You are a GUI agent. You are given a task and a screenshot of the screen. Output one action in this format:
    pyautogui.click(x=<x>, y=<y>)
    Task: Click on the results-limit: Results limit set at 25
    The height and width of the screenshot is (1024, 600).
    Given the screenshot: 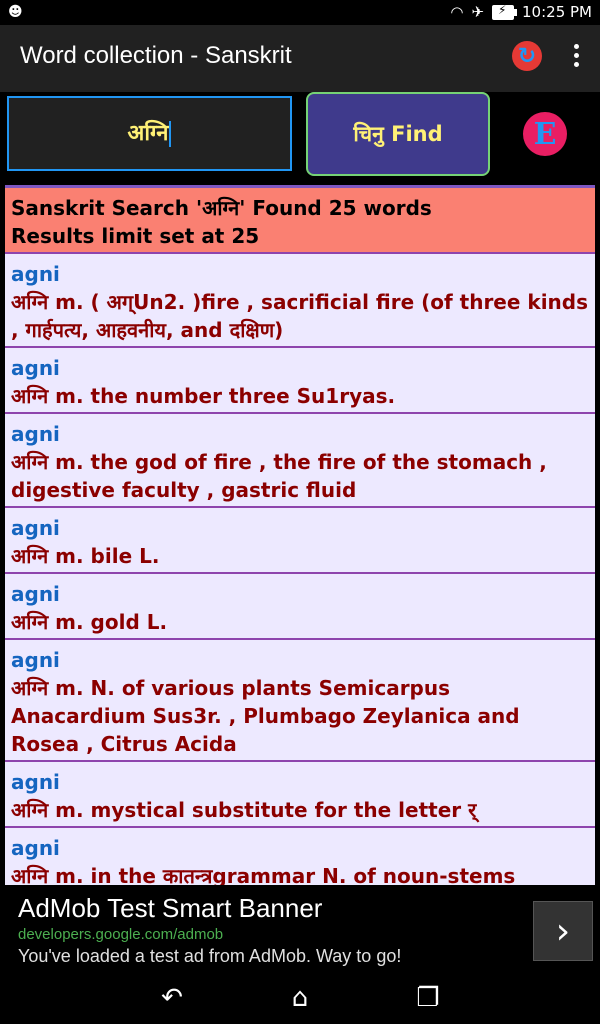 What is the action you would take?
    pyautogui.click(x=135, y=236)
    